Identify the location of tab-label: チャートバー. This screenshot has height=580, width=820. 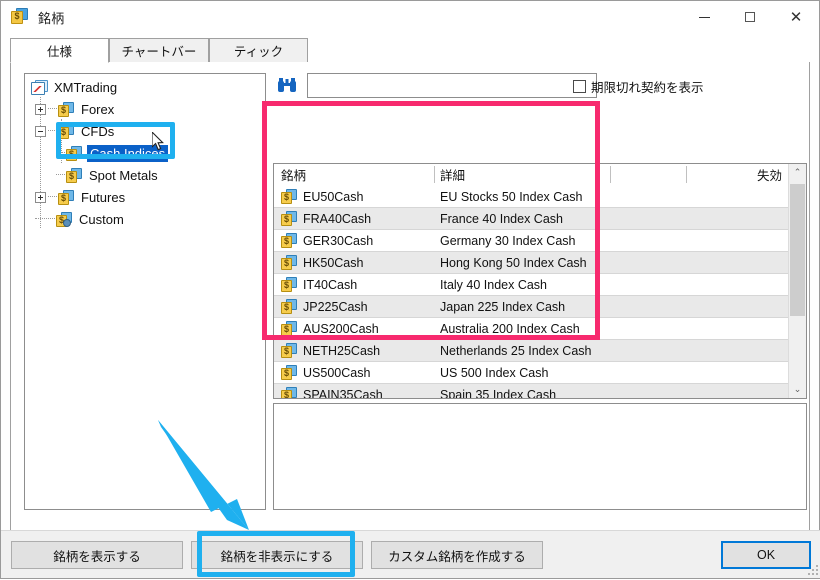
(159, 52).